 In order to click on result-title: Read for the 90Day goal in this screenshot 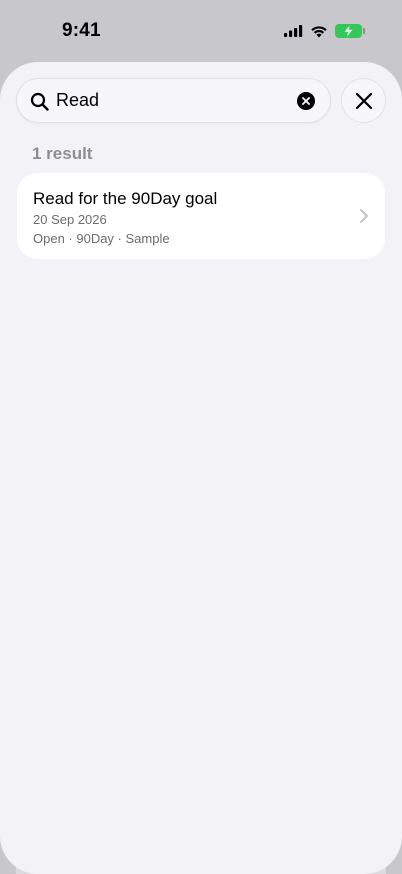, I will do `click(125, 198)`.